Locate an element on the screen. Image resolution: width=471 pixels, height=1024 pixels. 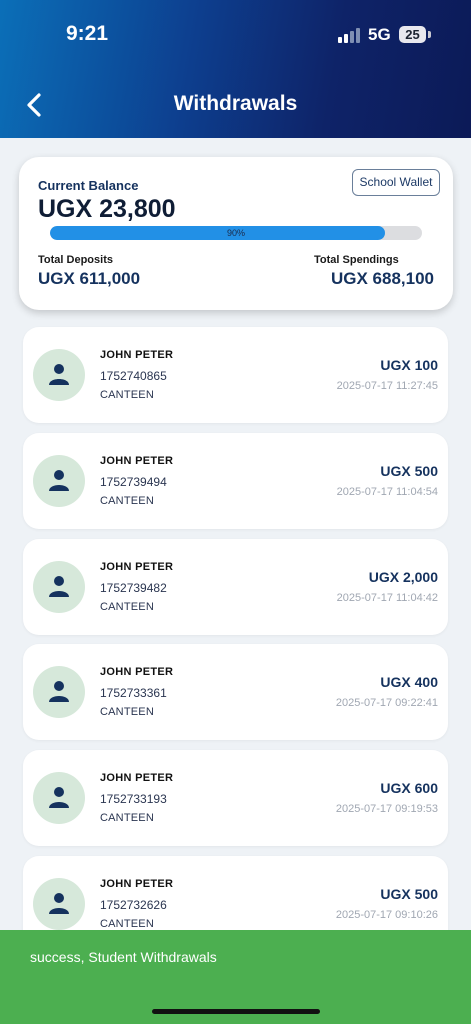
transaction-ref: 1752739494 is located at coordinates (133, 482).